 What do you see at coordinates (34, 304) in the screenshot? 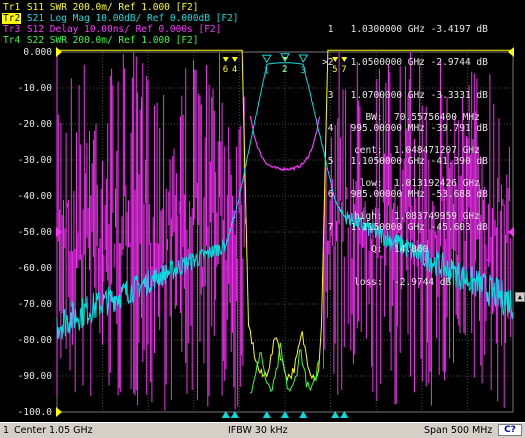
I see `y-axis-label-7: -70.00` at bounding box center [34, 304].